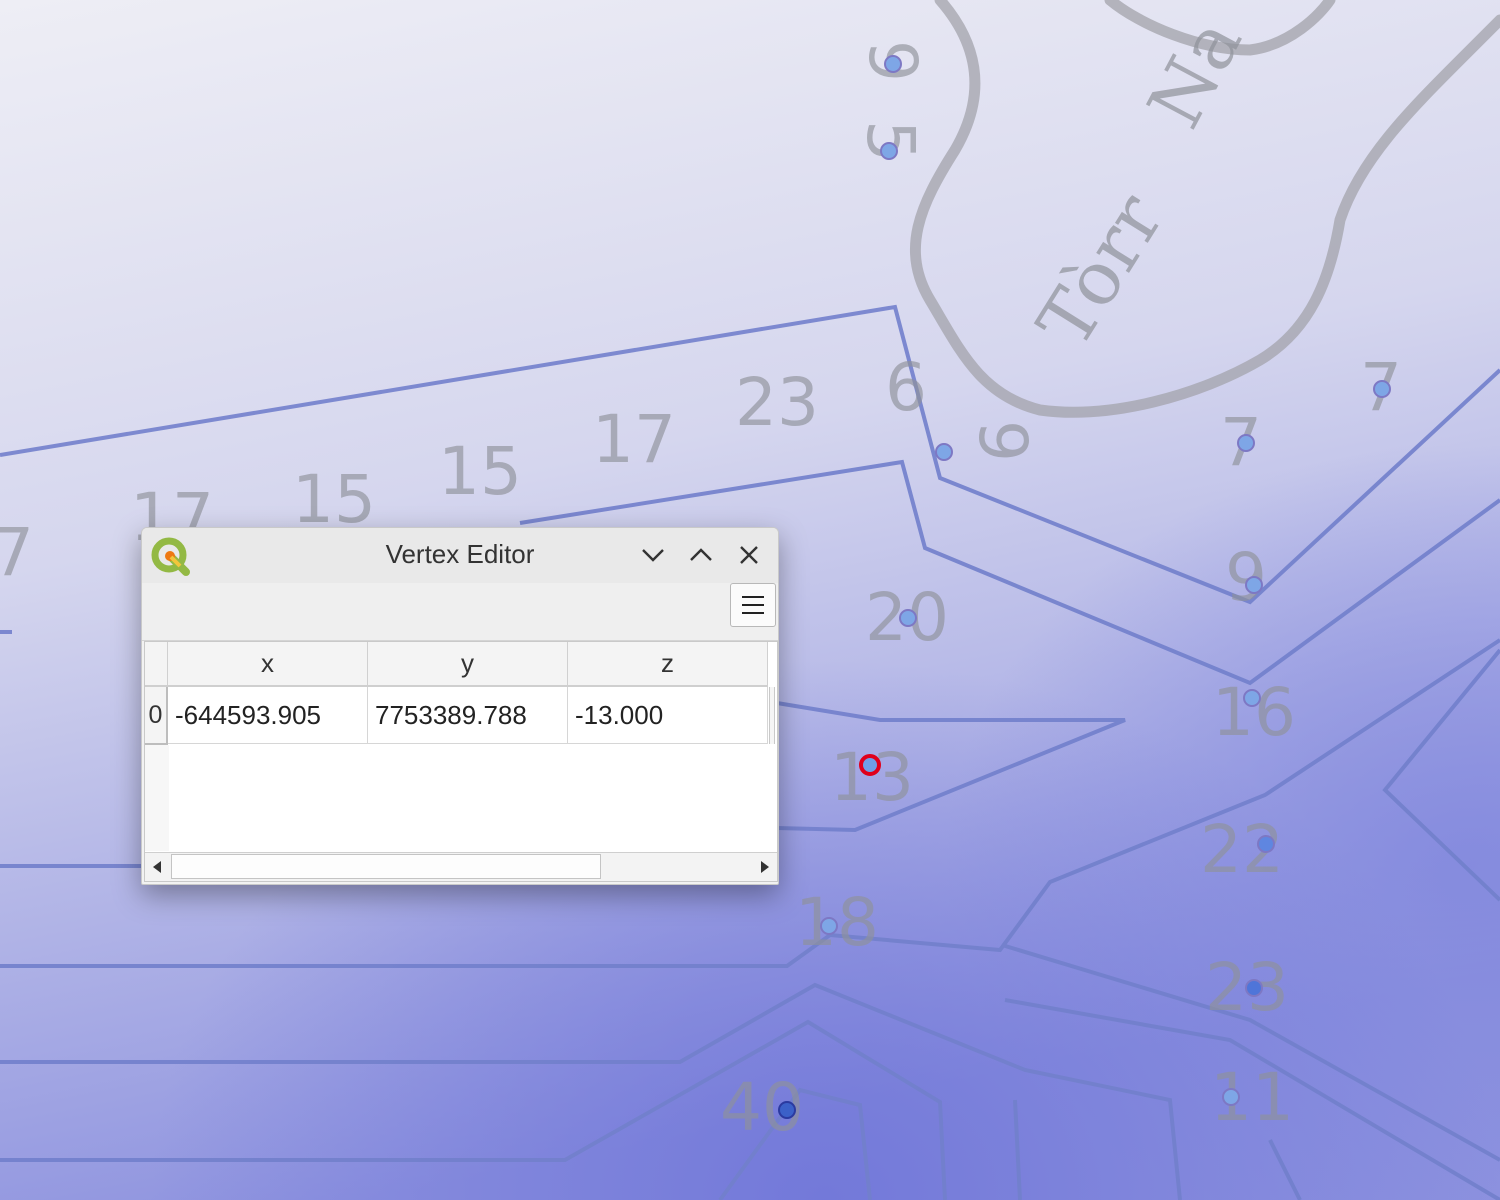 Image resolution: width=1500 pixels, height=1200 pixels. What do you see at coordinates (668, 715) in the screenshot?
I see `cell-z: -13.000` at bounding box center [668, 715].